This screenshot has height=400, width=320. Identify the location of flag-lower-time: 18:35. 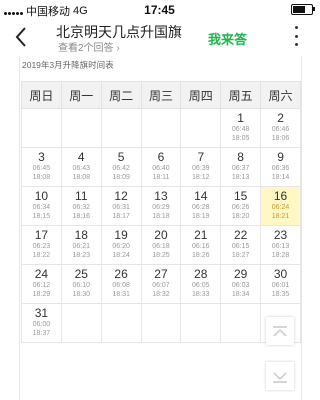
(280, 294).